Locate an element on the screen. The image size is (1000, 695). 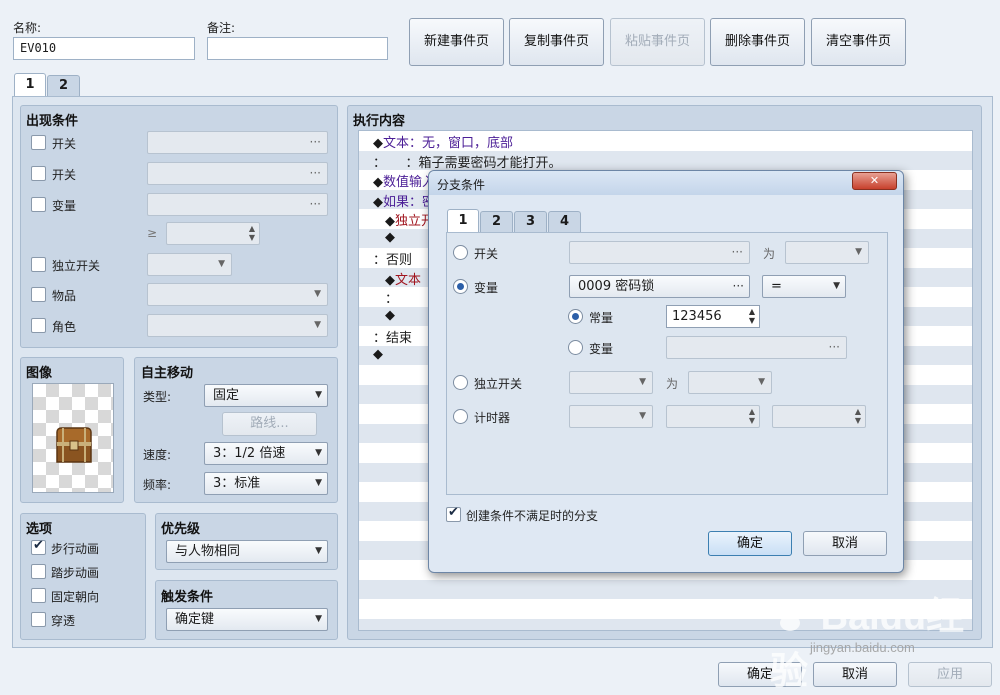
autonomous-title: 自主移动 is located at coordinates (167, 373).